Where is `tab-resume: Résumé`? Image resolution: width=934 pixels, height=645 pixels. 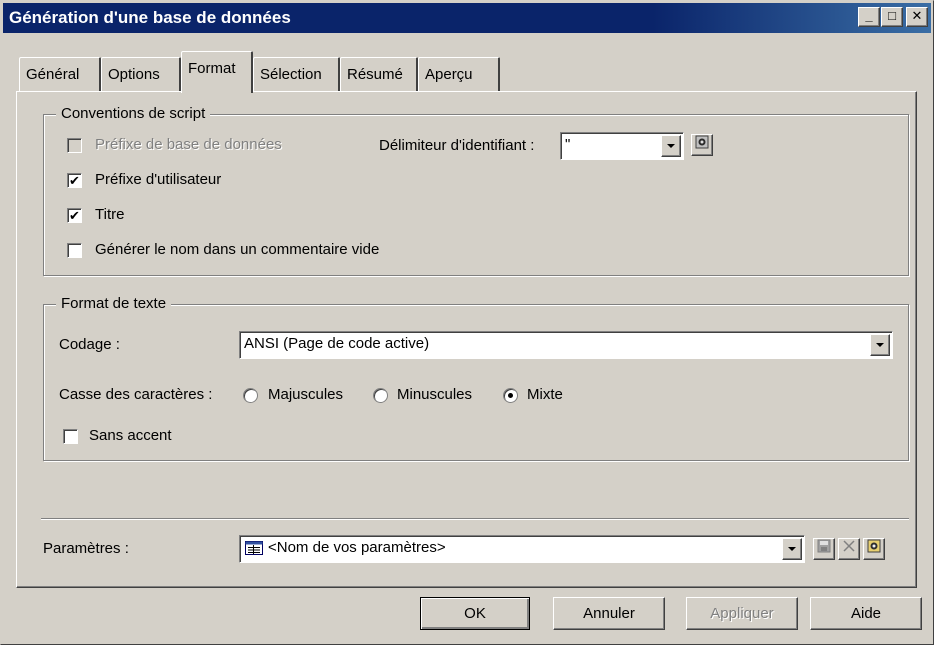 tab-resume: Résumé is located at coordinates (379, 74).